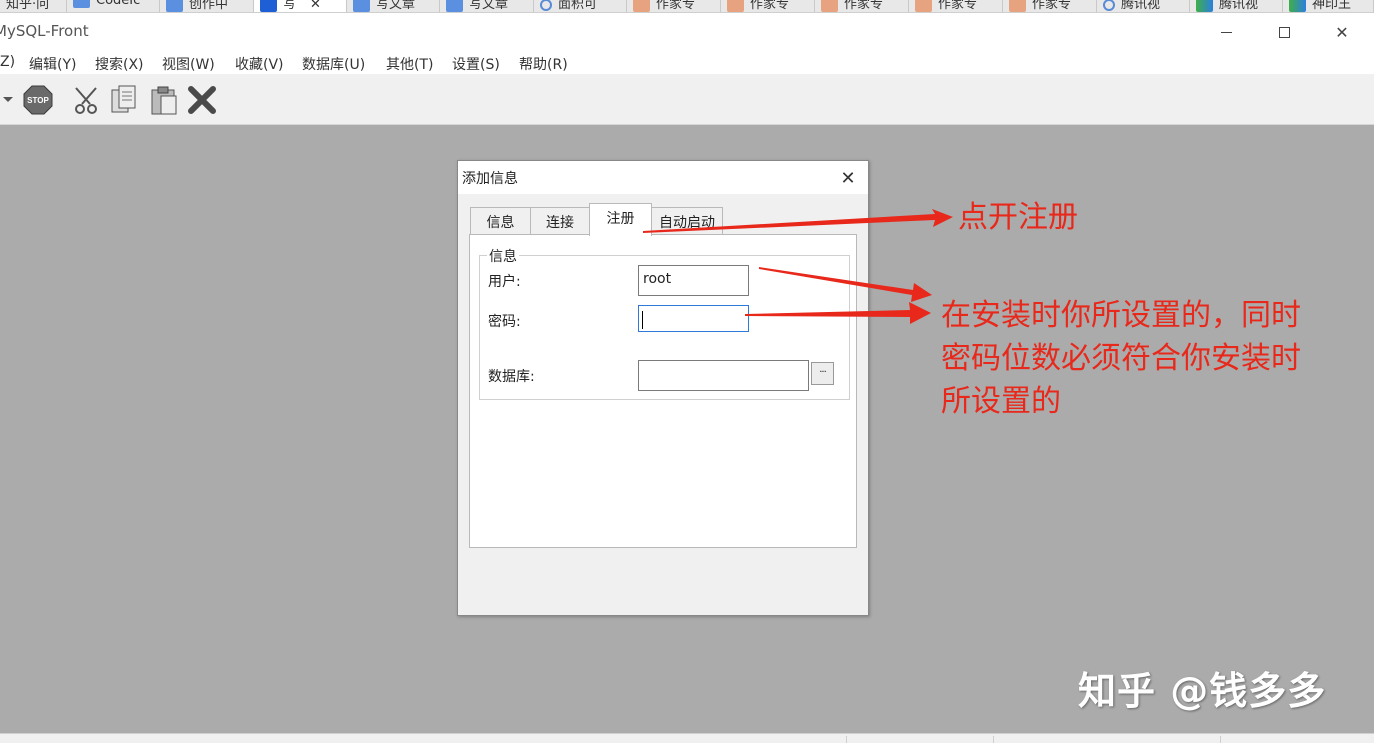 This screenshot has height=743, width=1374. What do you see at coordinates (822, 373) in the screenshot?
I see `database-browse-button: ···` at bounding box center [822, 373].